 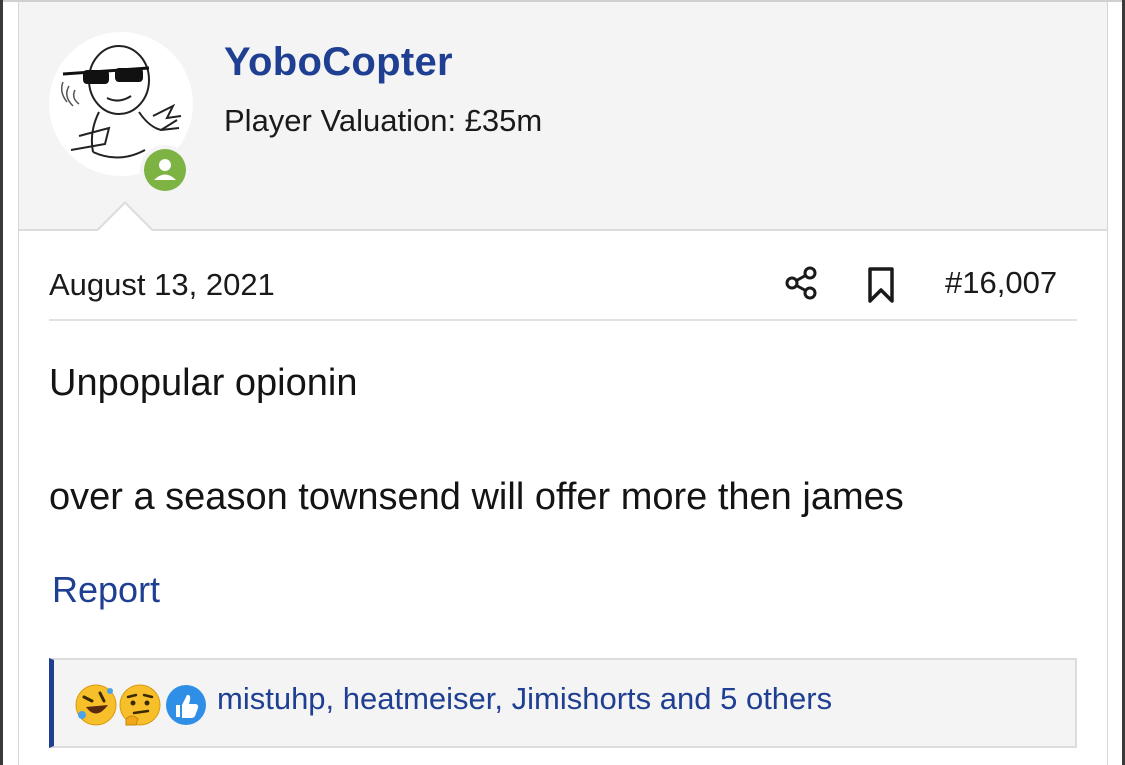 I want to click on thinking-emoji-icon, so click(x=140, y=705).